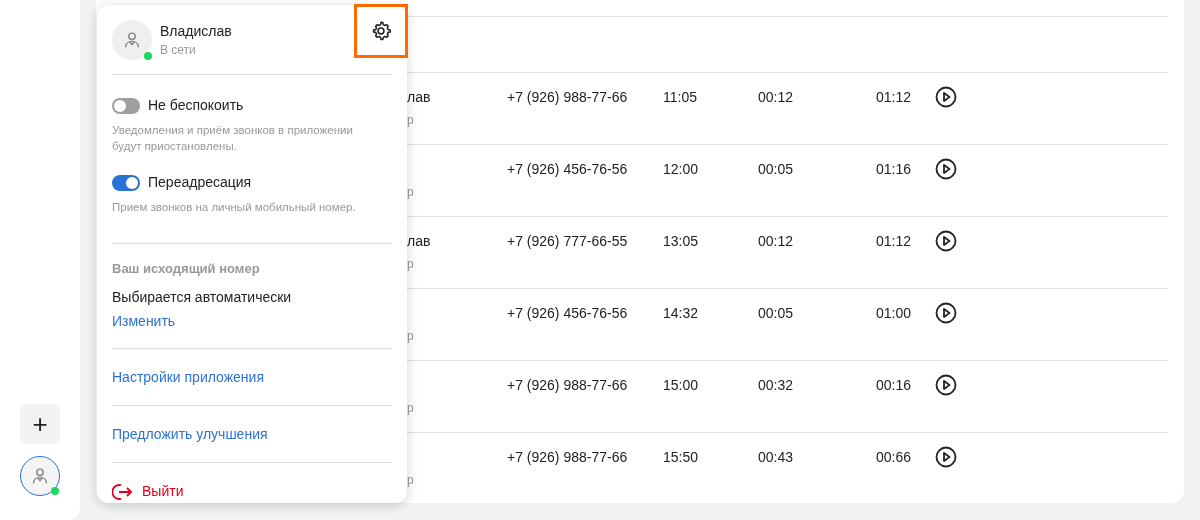 The image size is (1200, 520). I want to click on settings-icon, so click(381, 31).